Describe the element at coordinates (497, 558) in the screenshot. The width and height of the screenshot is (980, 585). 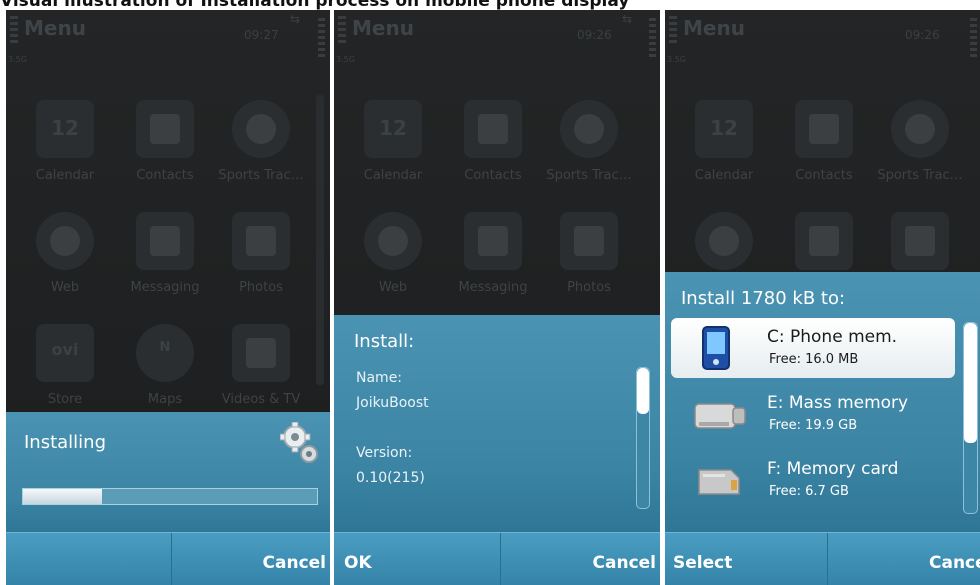
I see `softkey-bar: OK Cancel` at that location.